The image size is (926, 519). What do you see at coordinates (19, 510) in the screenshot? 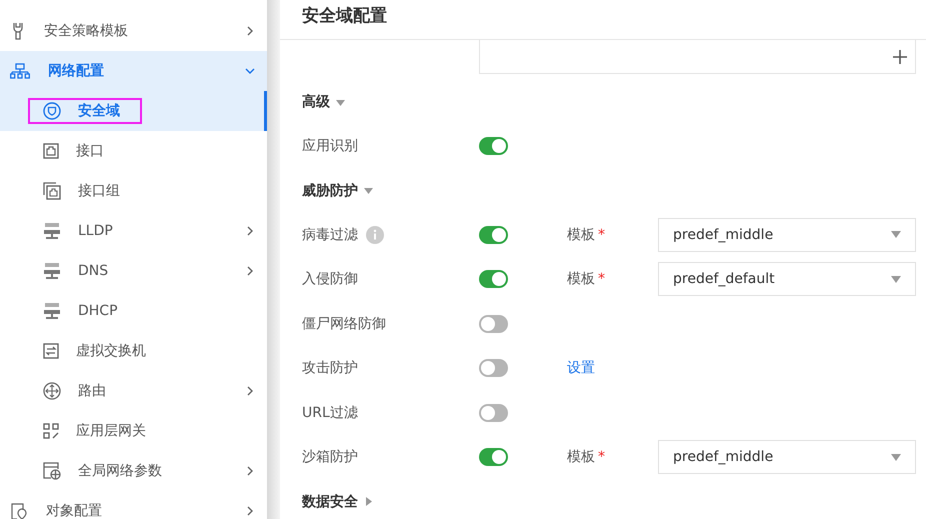
I see `document-pin-icon` at bounding box center [19, 510].